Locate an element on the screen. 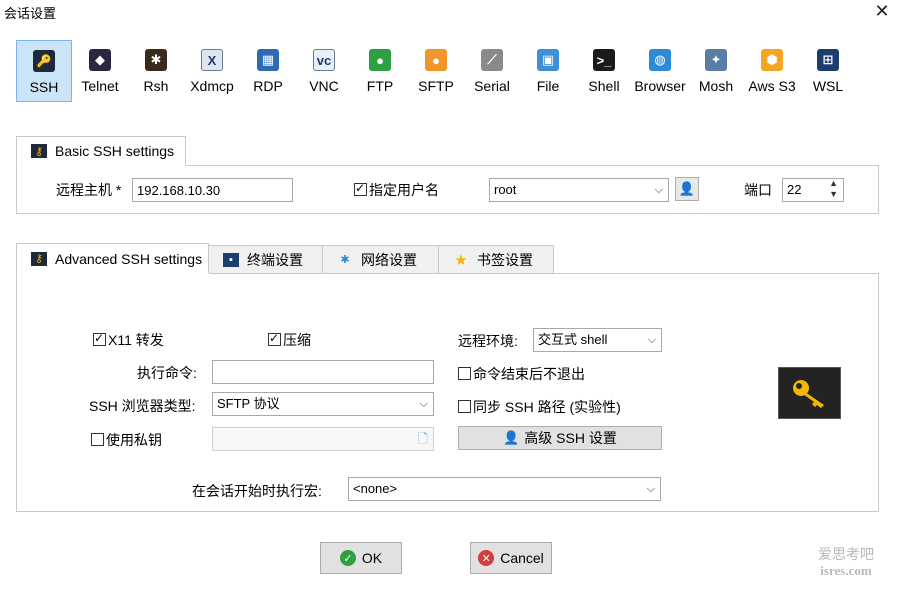  ok-button: ✓ OK is located at coordinates (361, 558).